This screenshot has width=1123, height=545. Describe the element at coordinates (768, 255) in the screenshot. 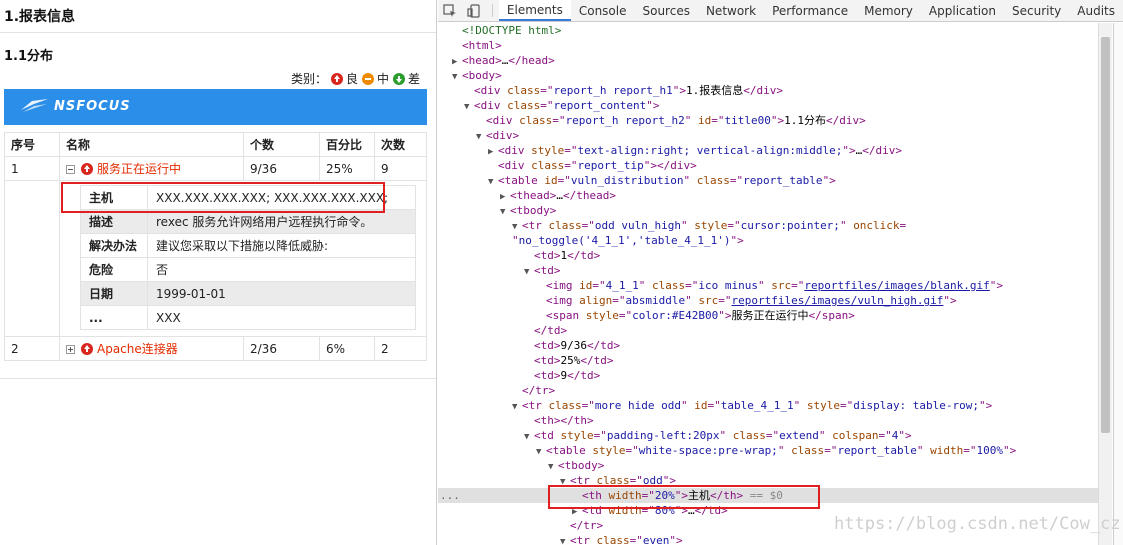

I see `dom-node: <td>1</td>` at that location.